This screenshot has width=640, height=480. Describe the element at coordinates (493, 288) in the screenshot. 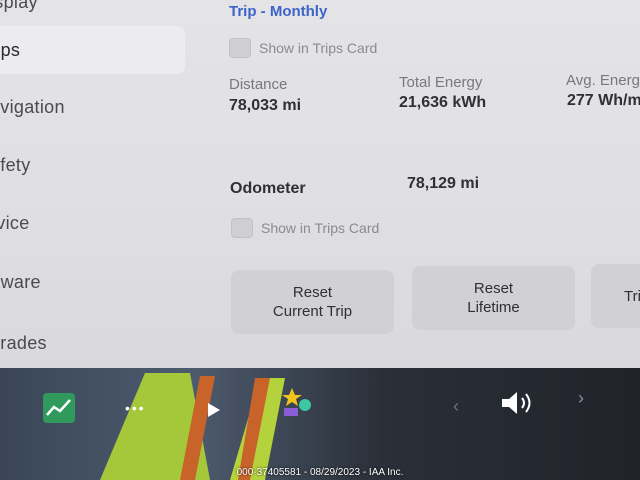

I see `reset-lifetime-line1: Reset` at that location.